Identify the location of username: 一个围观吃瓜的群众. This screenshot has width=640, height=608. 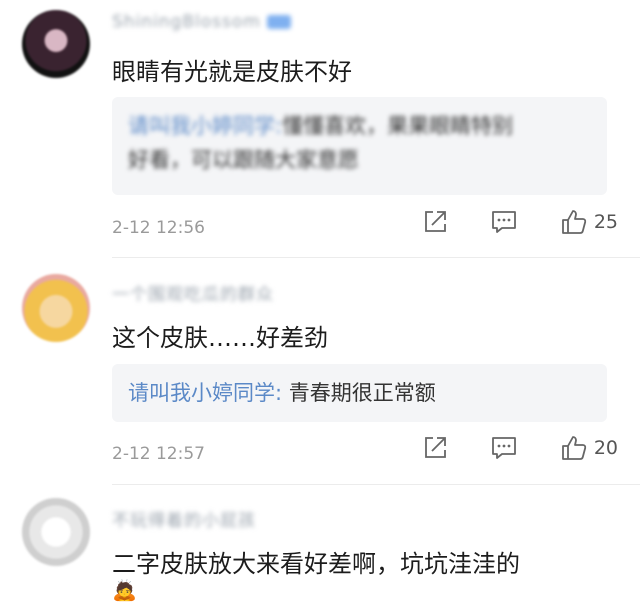
(193, 292).